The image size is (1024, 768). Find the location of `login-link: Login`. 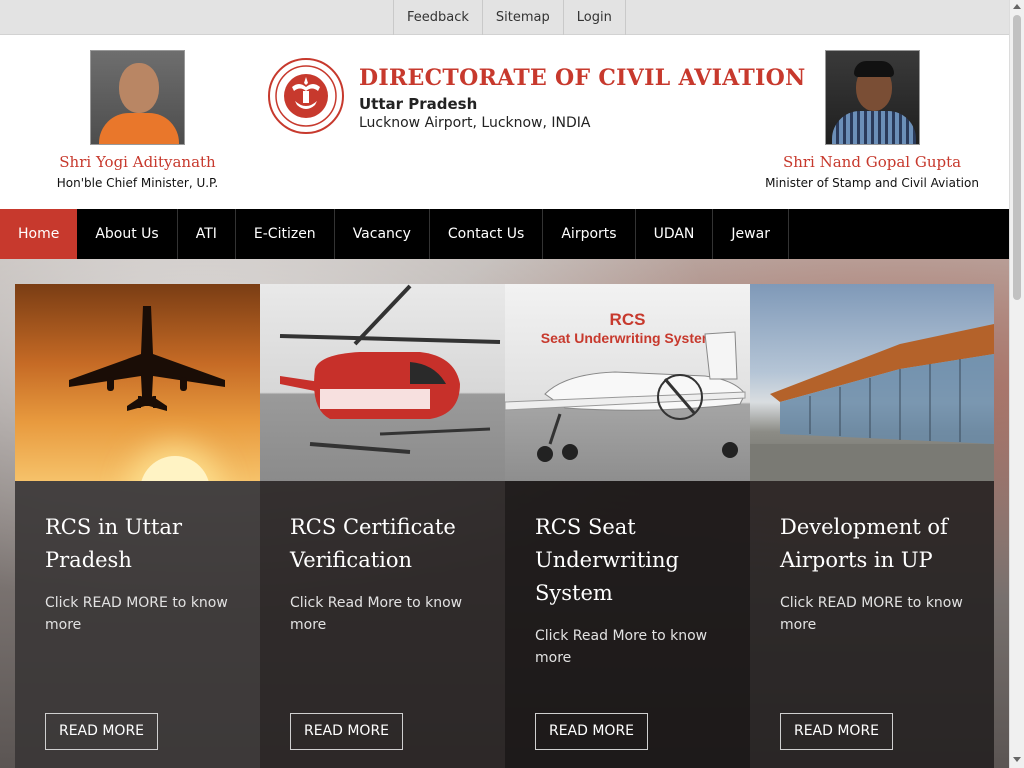

login-link: Login is located at coordinates (595, 17).